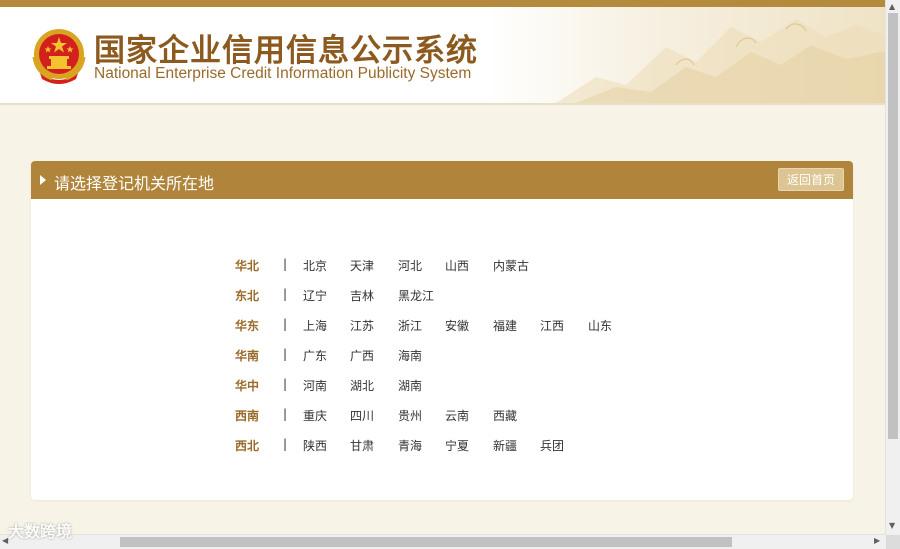 The image size is (900, 549). What do you see at coordinates (505, 445) in the screenshot?
I see `province-link: 新疆` at bounding box center [505, 445].